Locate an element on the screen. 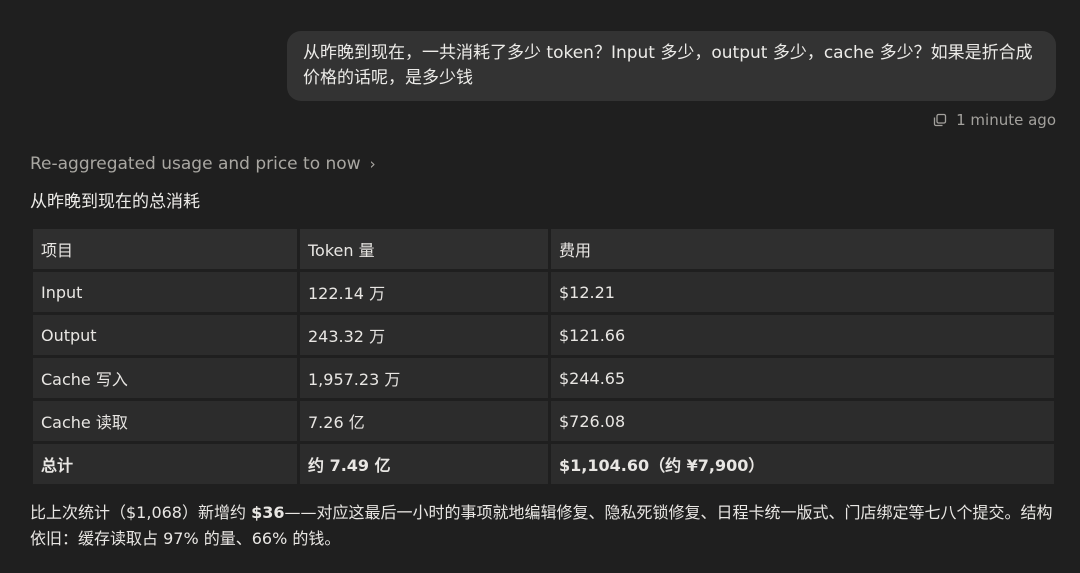  row-cost: $244.65 is located at coordinates (802, 378).